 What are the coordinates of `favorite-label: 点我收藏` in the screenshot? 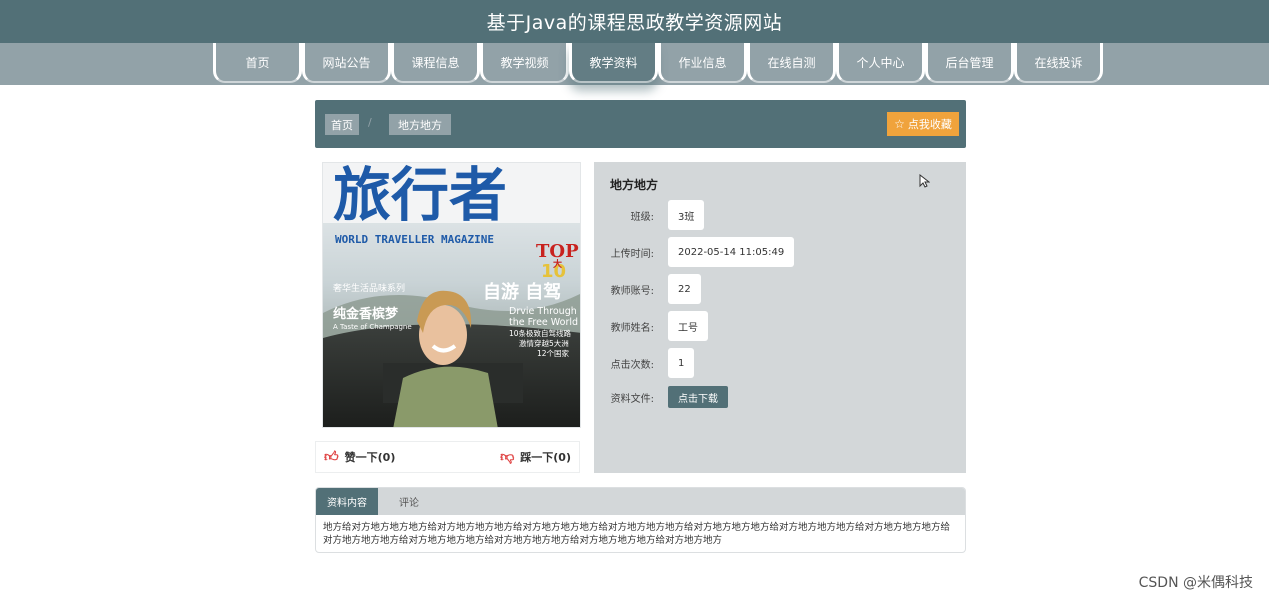 It's located at (929, 125).